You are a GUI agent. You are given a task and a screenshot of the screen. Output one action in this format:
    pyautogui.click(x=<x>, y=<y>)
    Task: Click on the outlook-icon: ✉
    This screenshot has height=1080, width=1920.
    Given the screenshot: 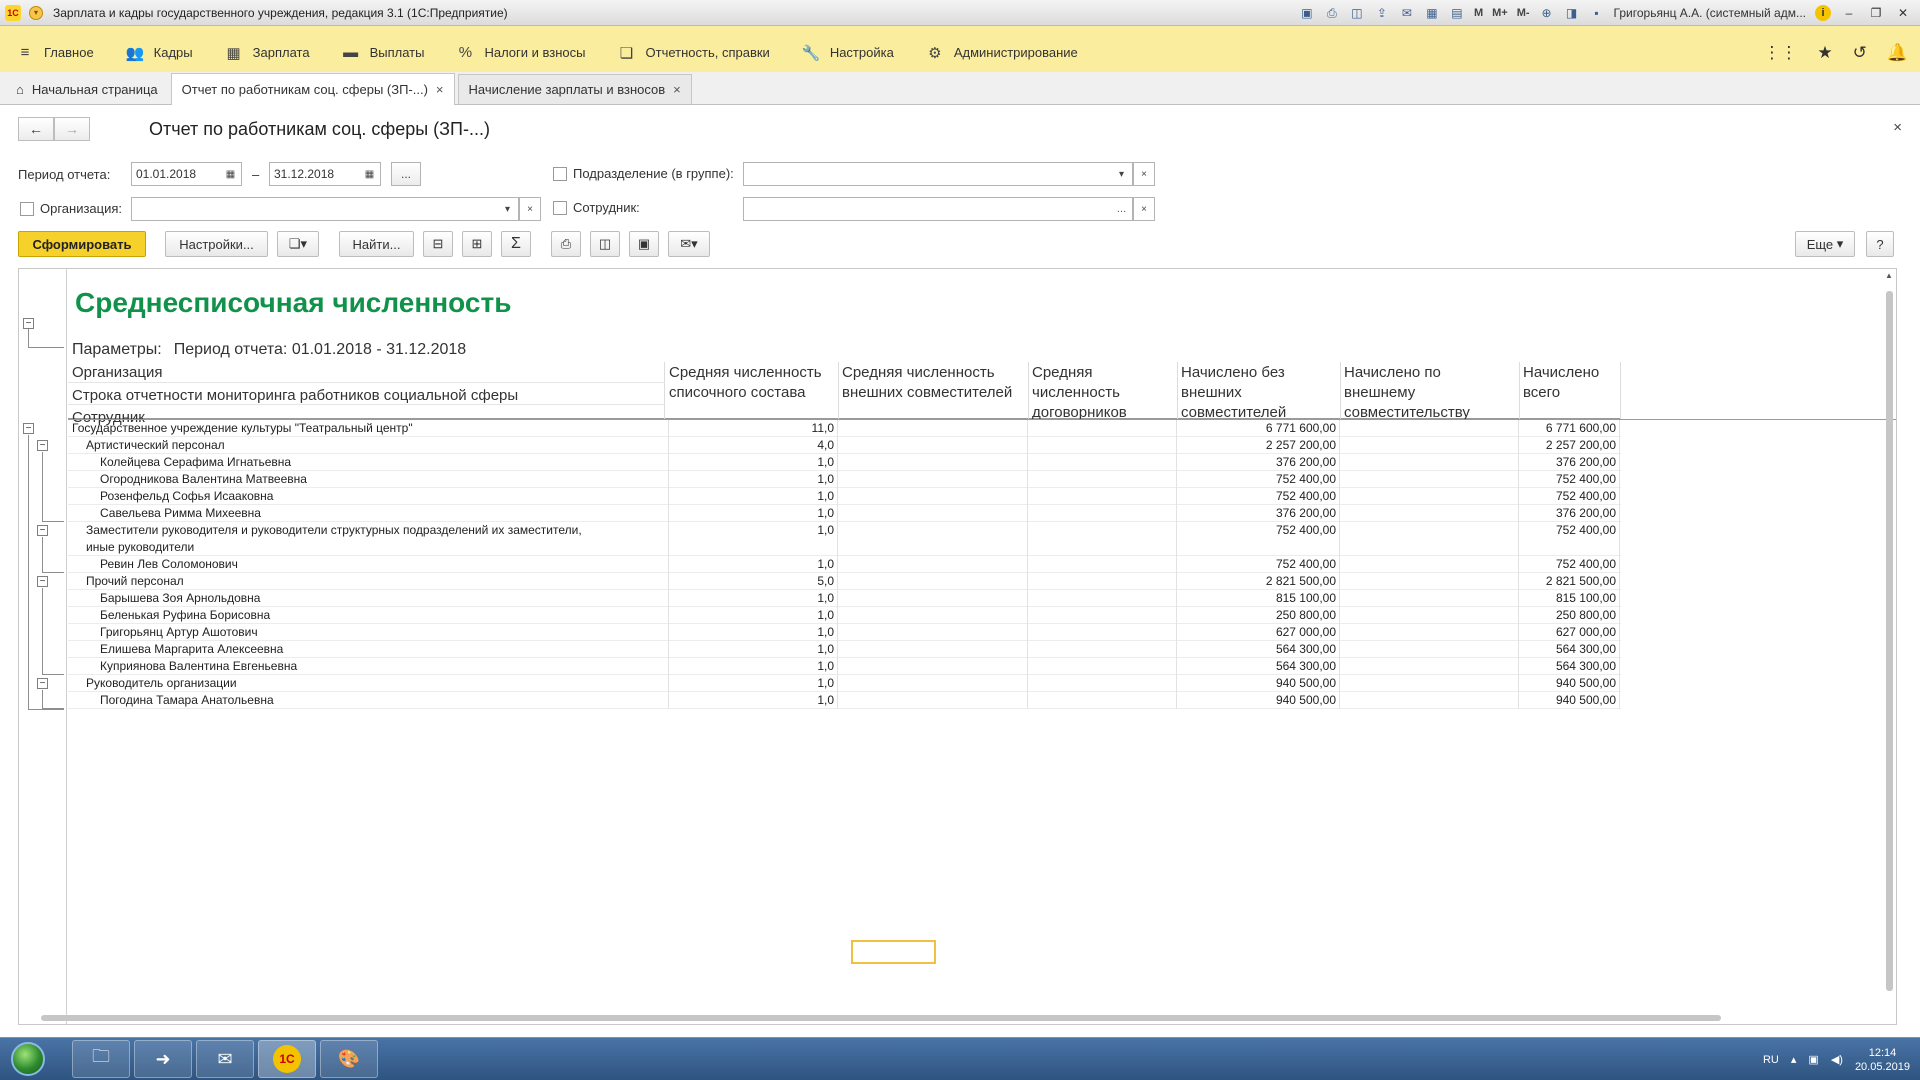 What is the action you would take?
    pyautogui.click(x=225, y=1059)
    